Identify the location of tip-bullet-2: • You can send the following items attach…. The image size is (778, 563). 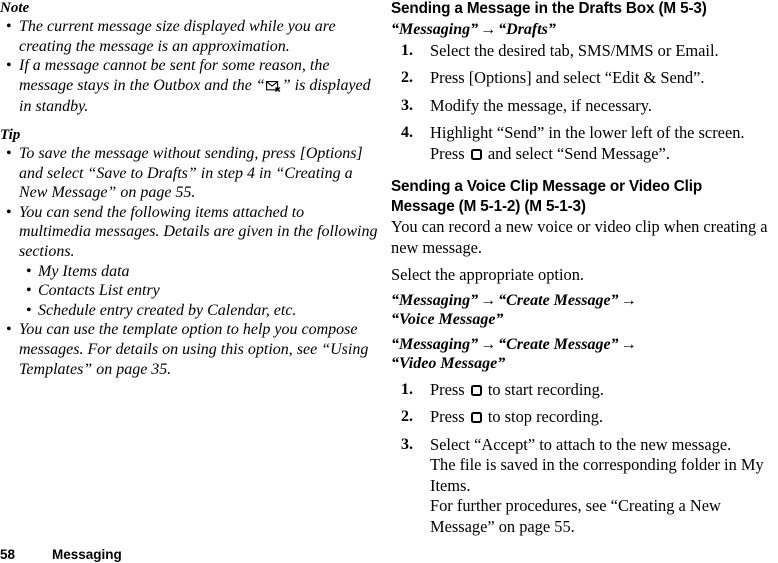
(190, 232).